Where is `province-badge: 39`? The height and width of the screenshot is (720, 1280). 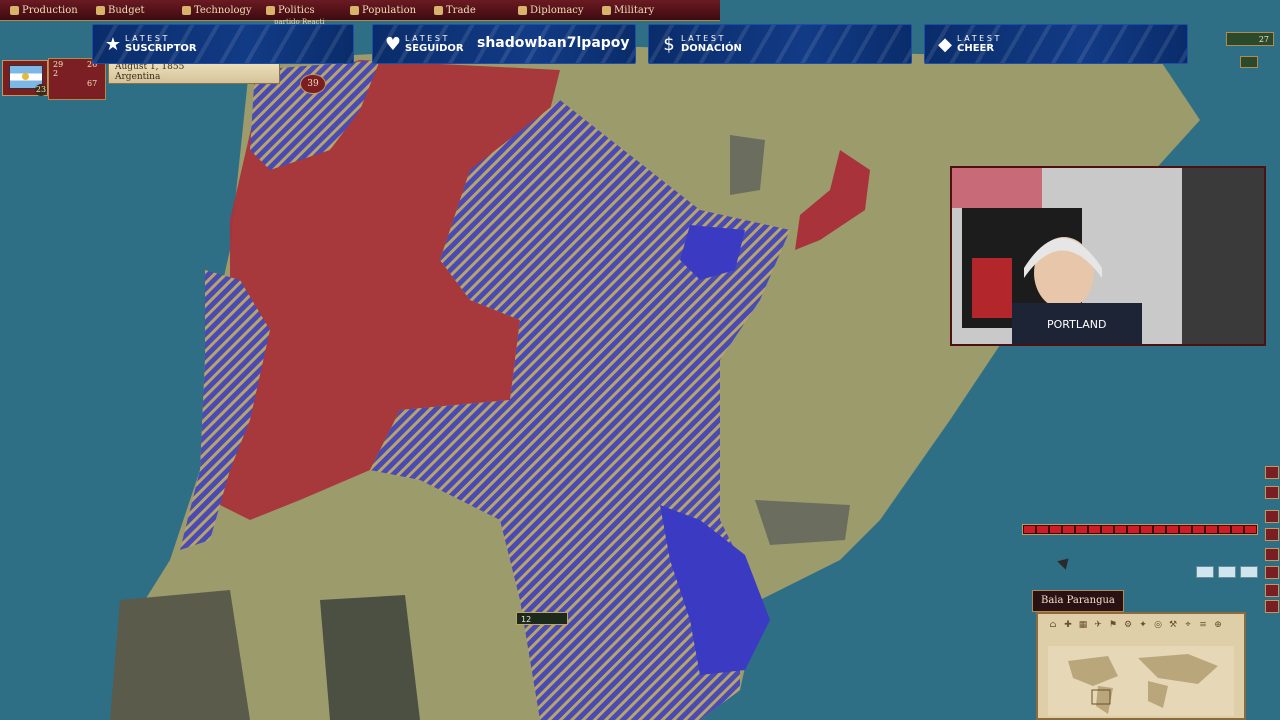
province-badge: 39 is located at coordinates (313, 84).